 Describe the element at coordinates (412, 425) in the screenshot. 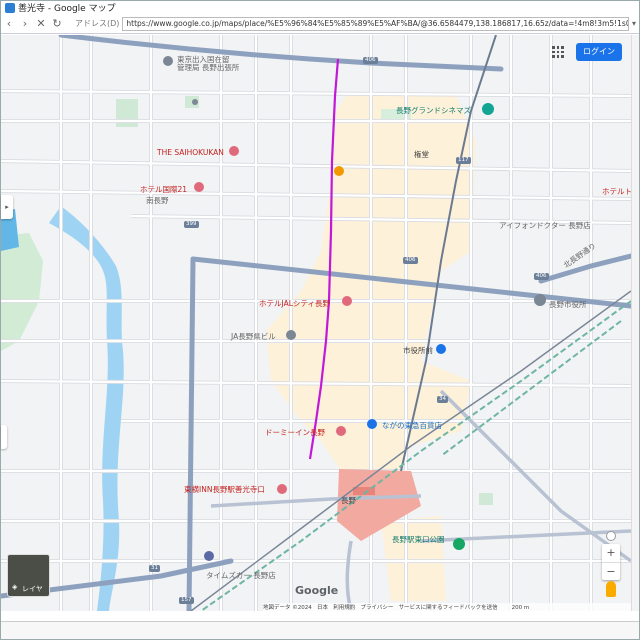

I see `poi-nakano-tokyu-label: ながの東急百貨店` at that location.